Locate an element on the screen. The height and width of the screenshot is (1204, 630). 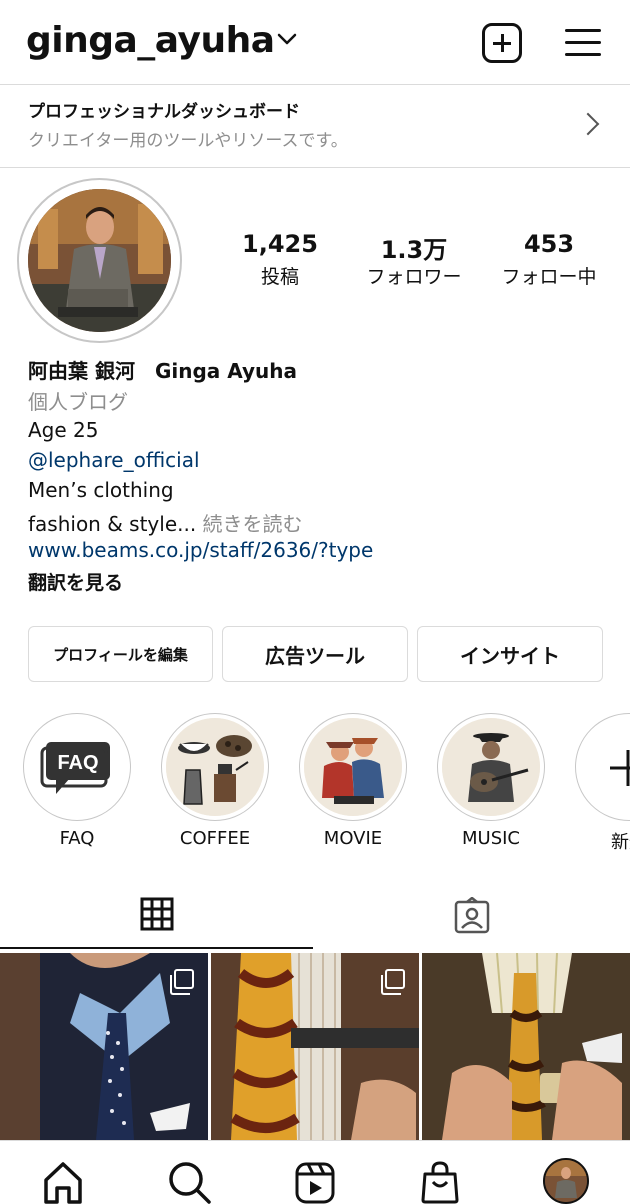
read-more-link: 続きを読む is located at coordinates (249, 524).